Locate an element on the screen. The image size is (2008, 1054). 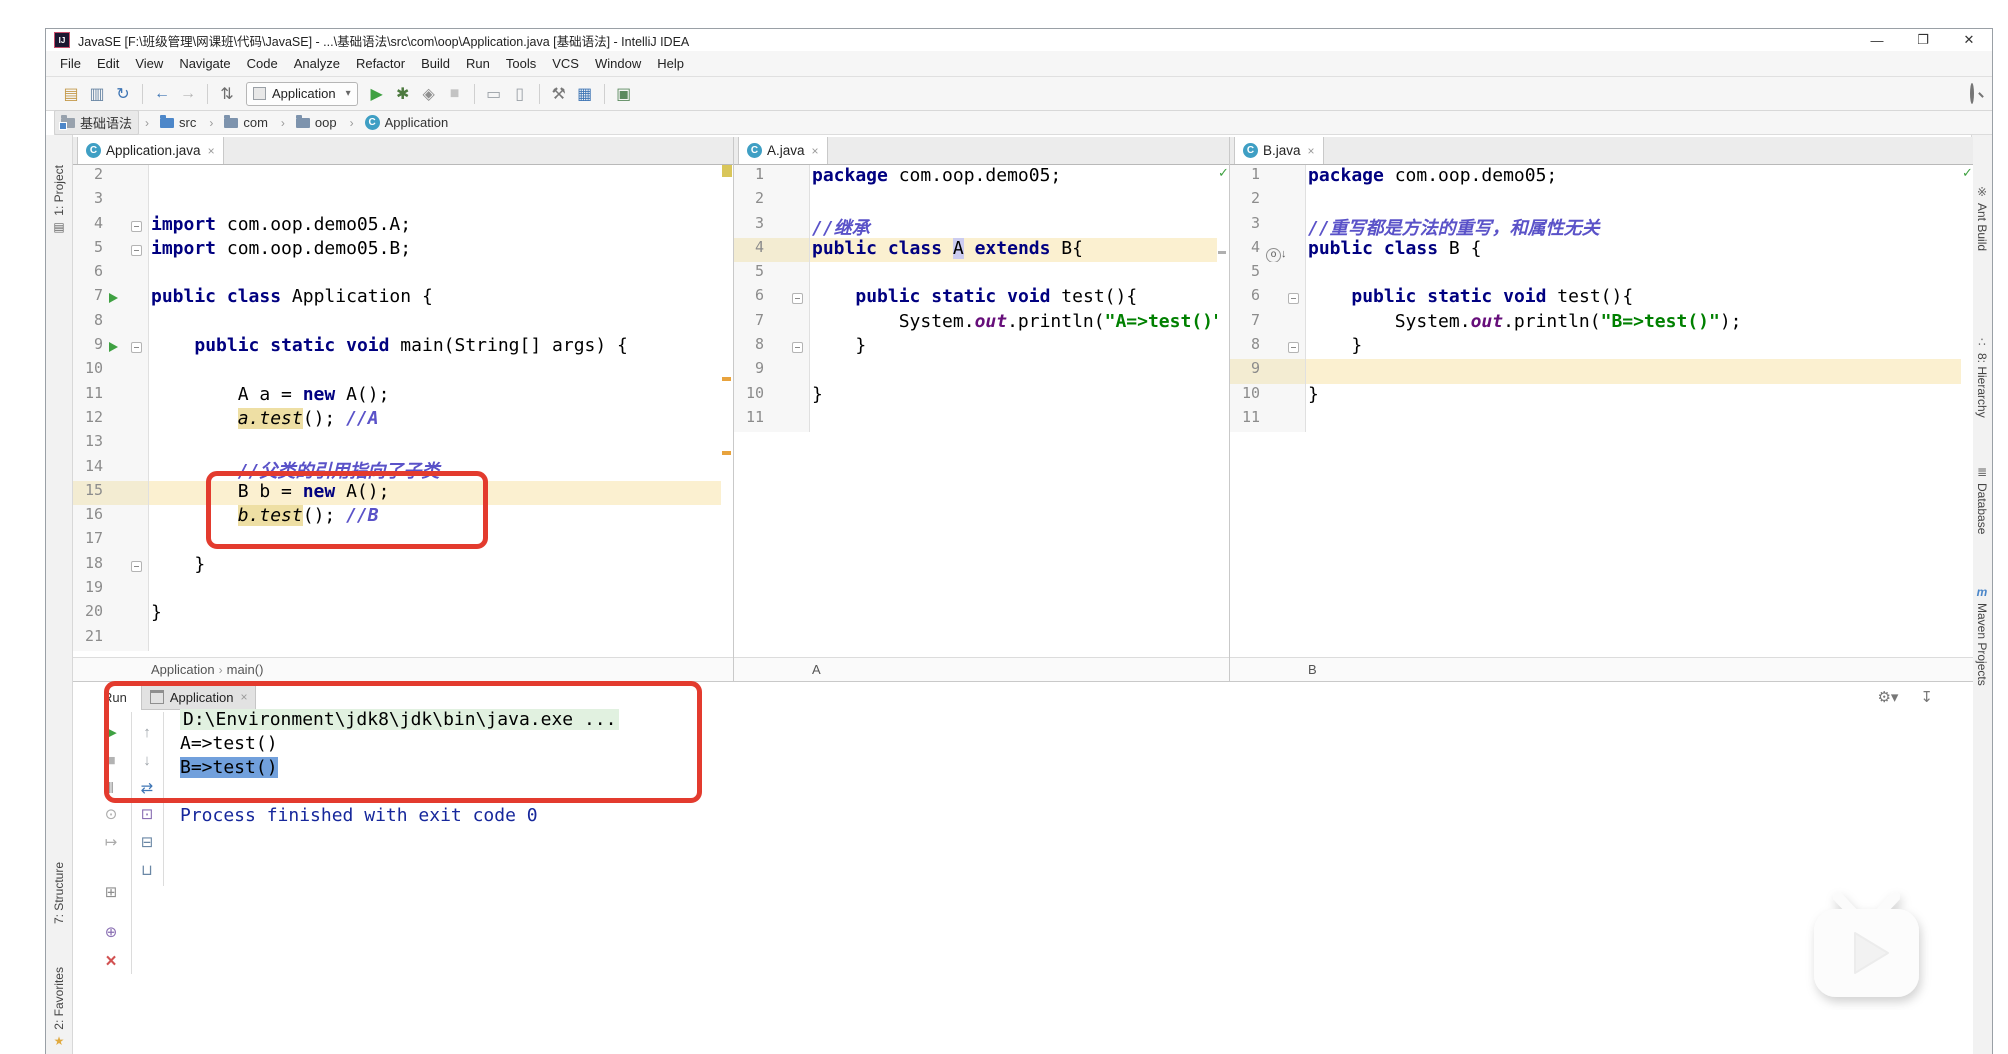
menu-item-code: Code is located at coordinates (262, 64).